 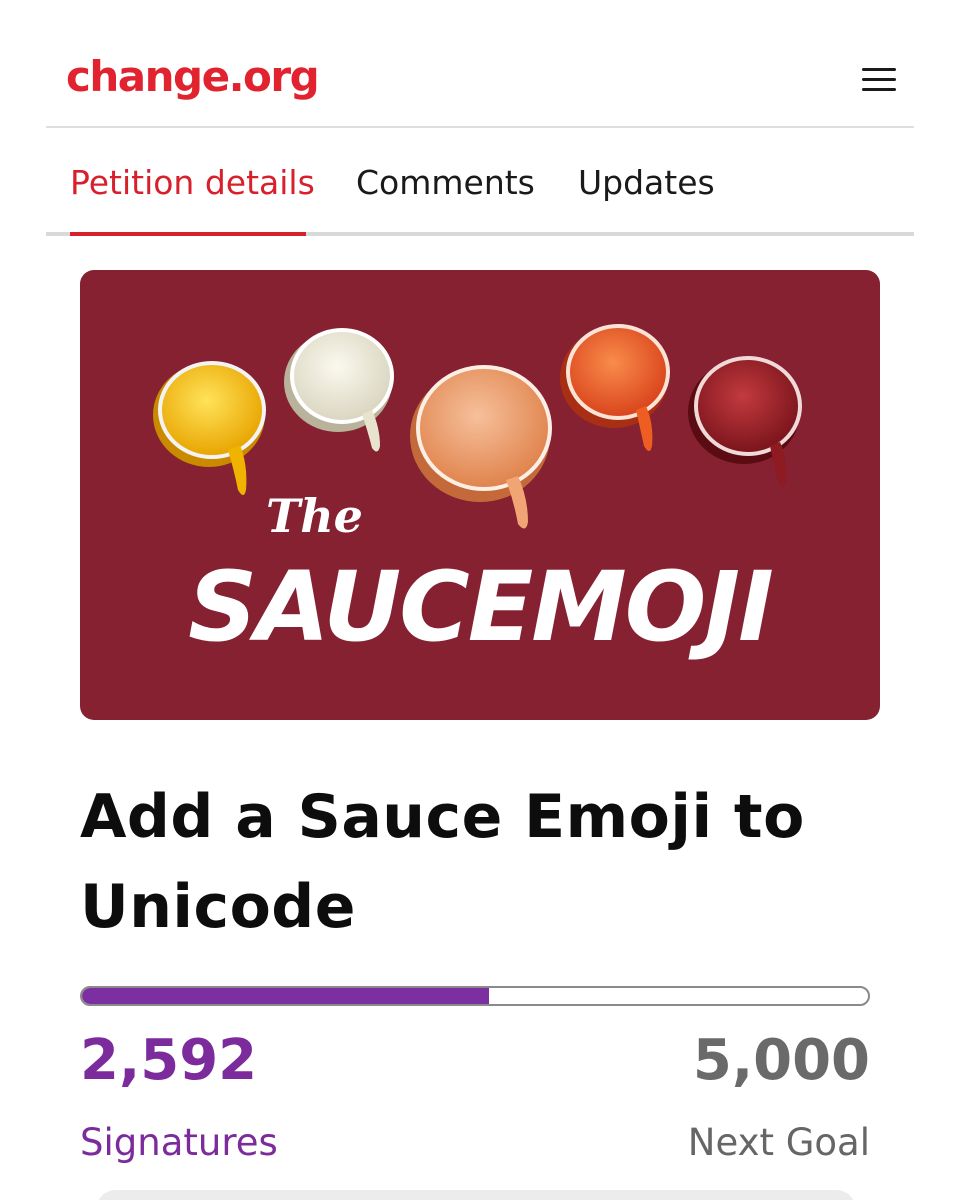 What do you see at coordinates (169, 1060) in the screenshot?
I see `signature-count: 2,592` at bounding box center [169, 1060].